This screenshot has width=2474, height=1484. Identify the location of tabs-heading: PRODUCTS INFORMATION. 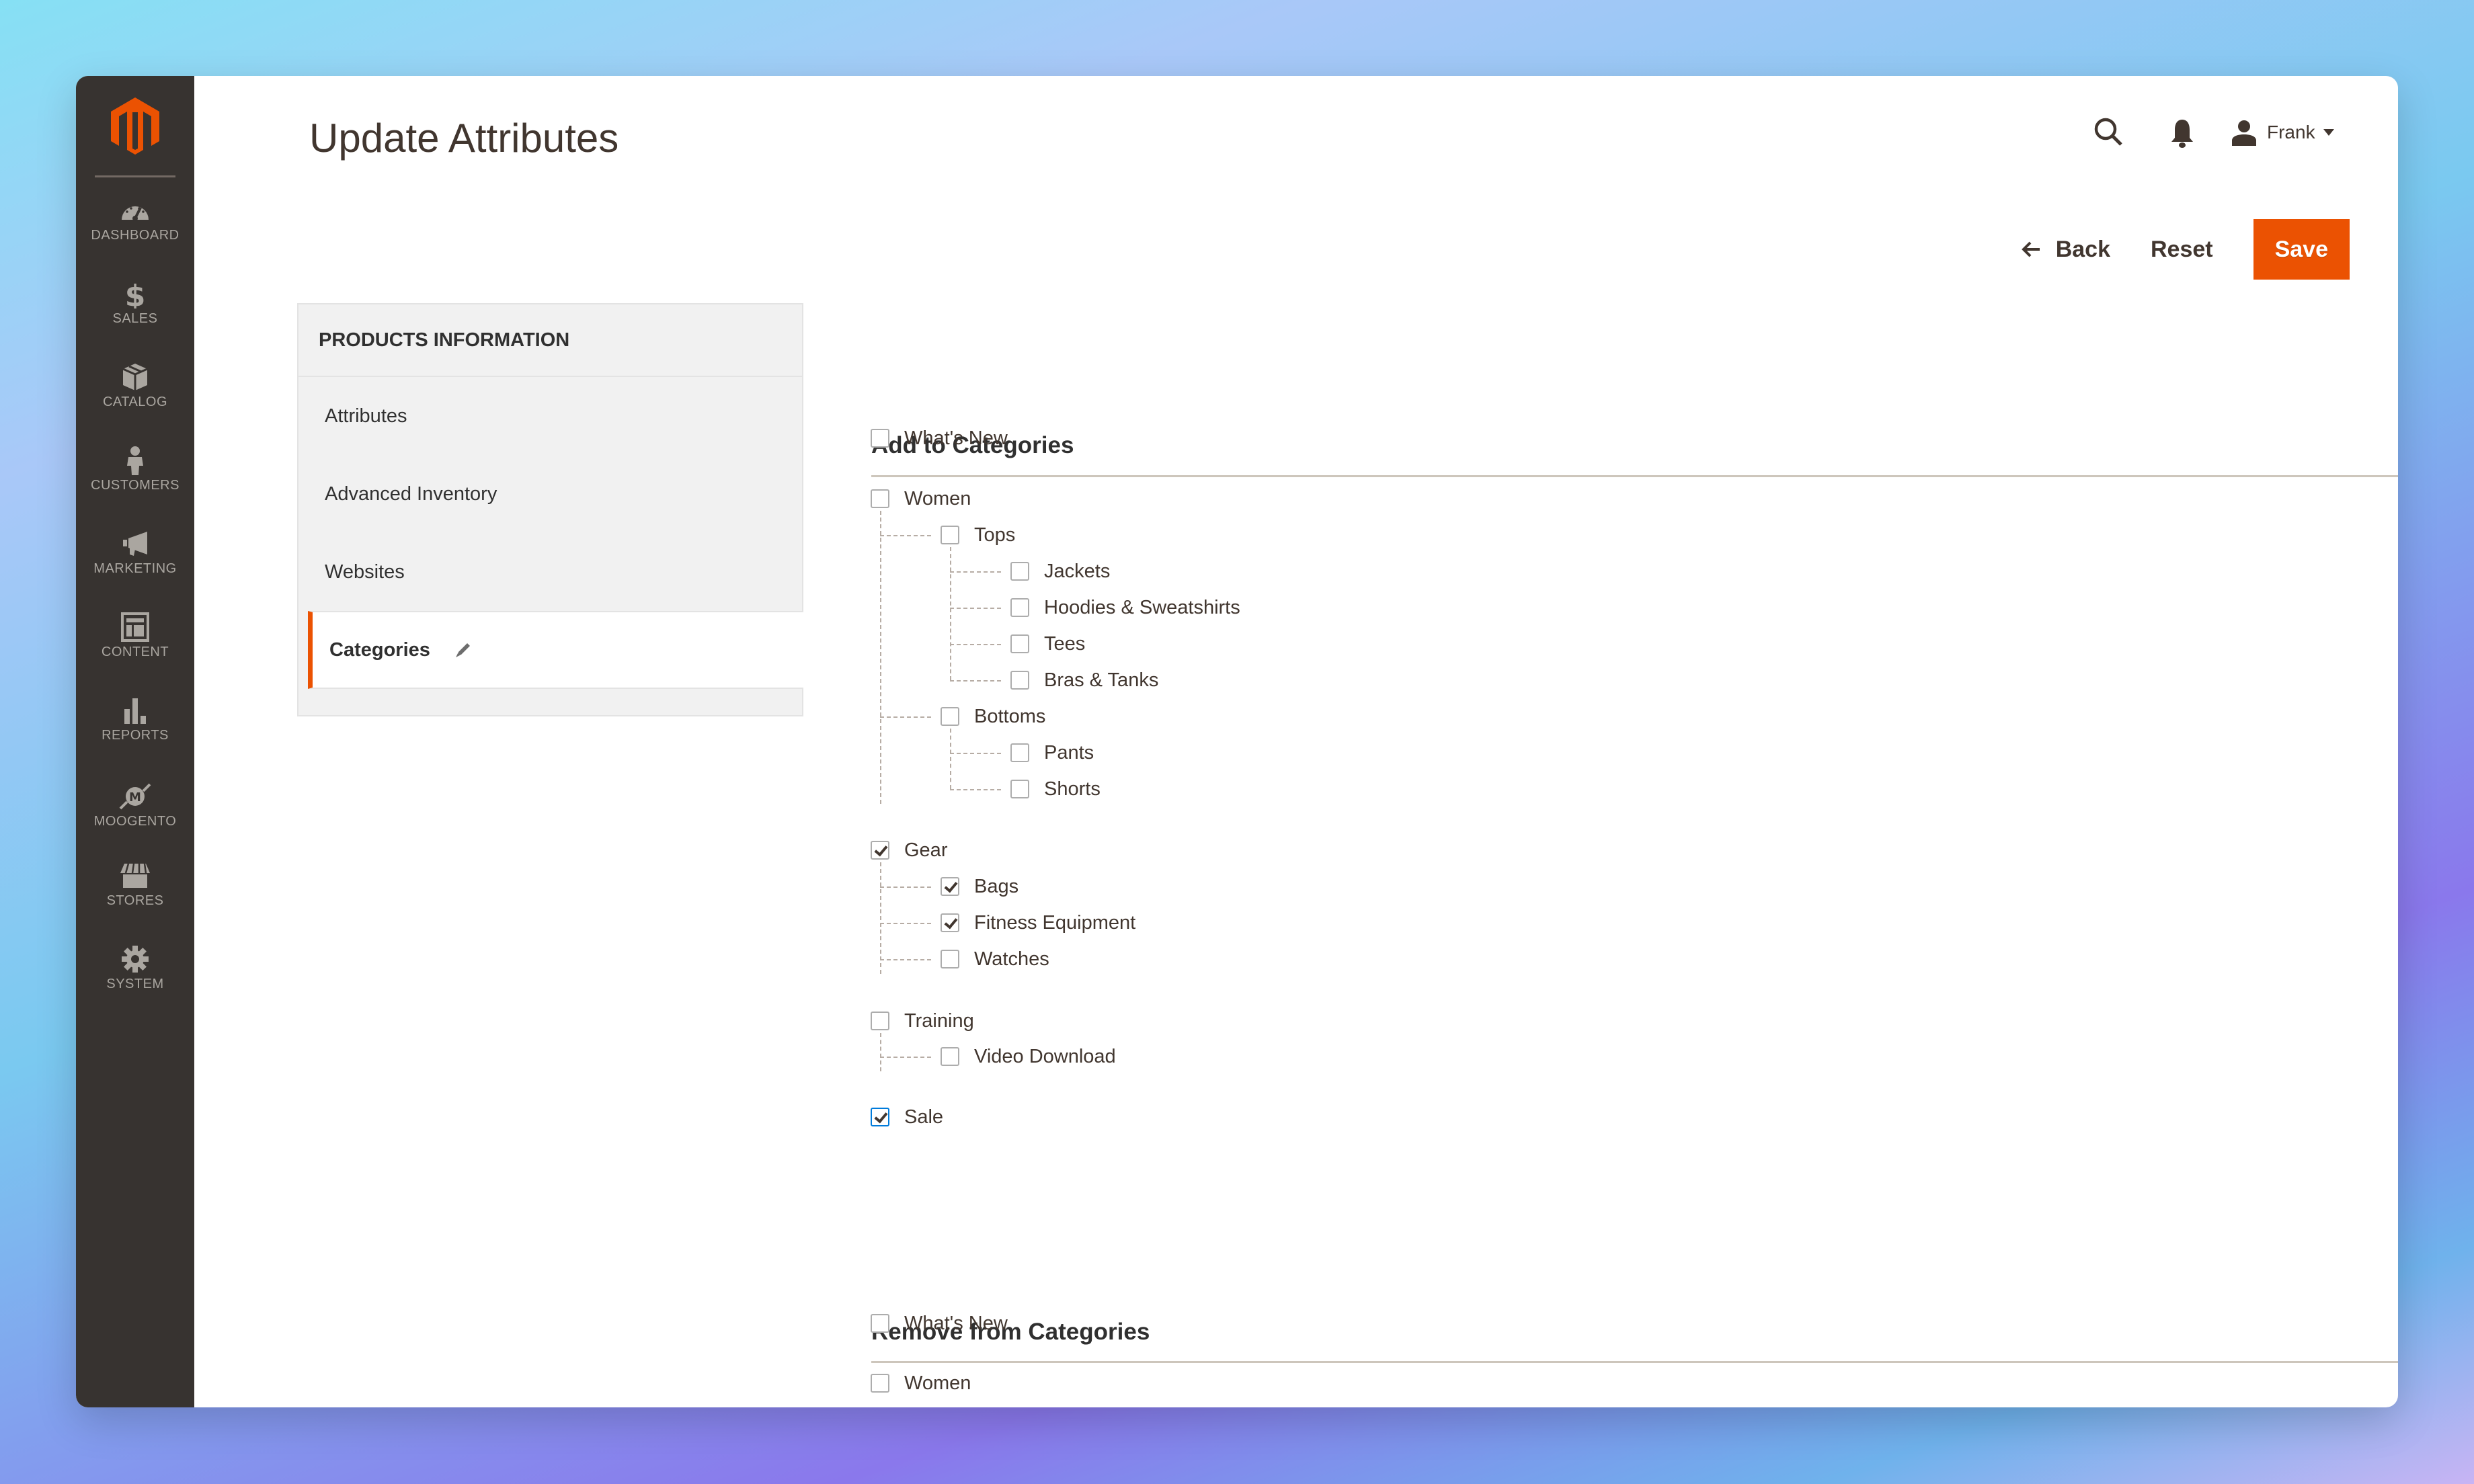
(550, 340).